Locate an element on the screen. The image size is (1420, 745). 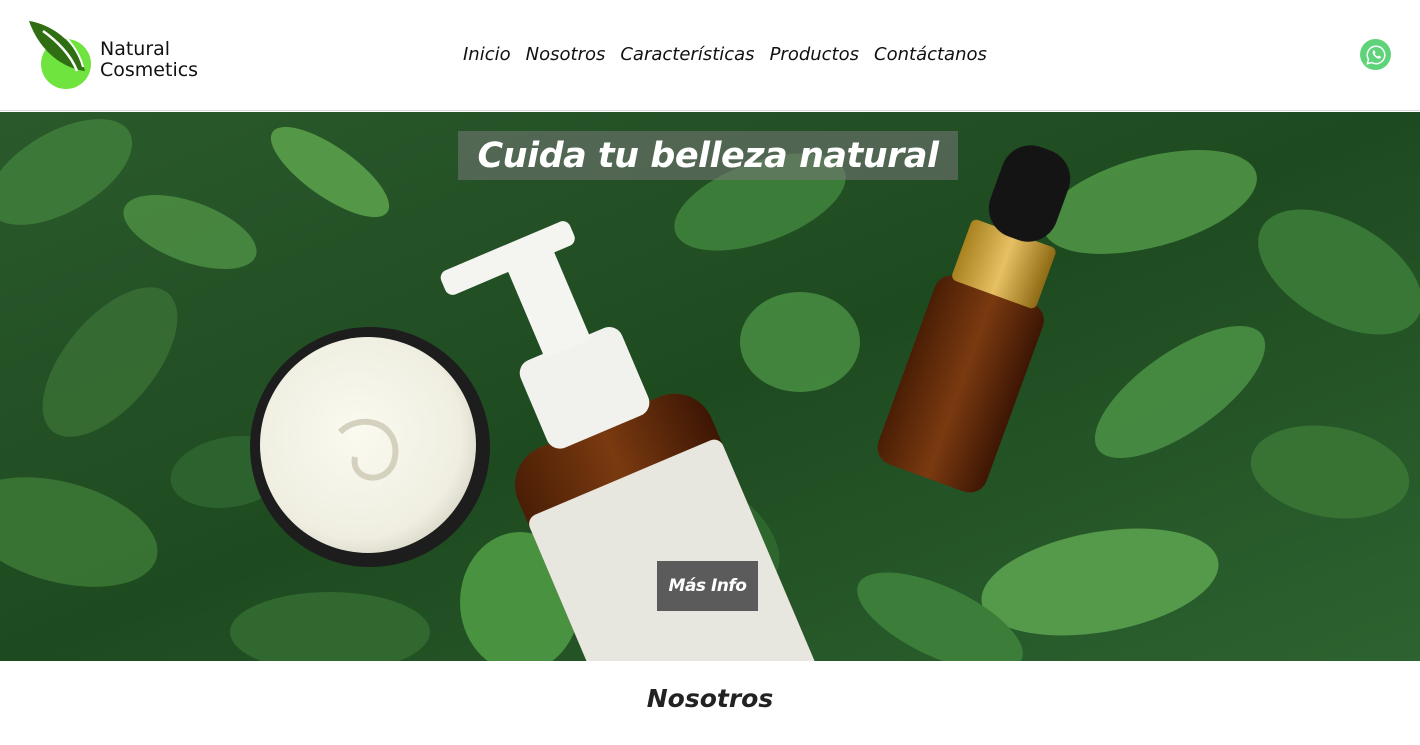
nav-item-caracteristicas: Características is located at coordinates (687, 55).